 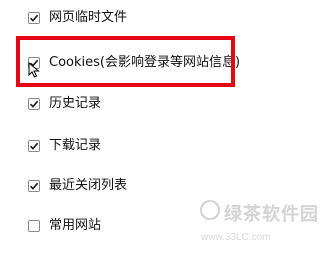 What do you see at coordinates (88, 185) in the screenshot?
I see `option-label: 最近关闭列表` at bounding box center [88, 185].